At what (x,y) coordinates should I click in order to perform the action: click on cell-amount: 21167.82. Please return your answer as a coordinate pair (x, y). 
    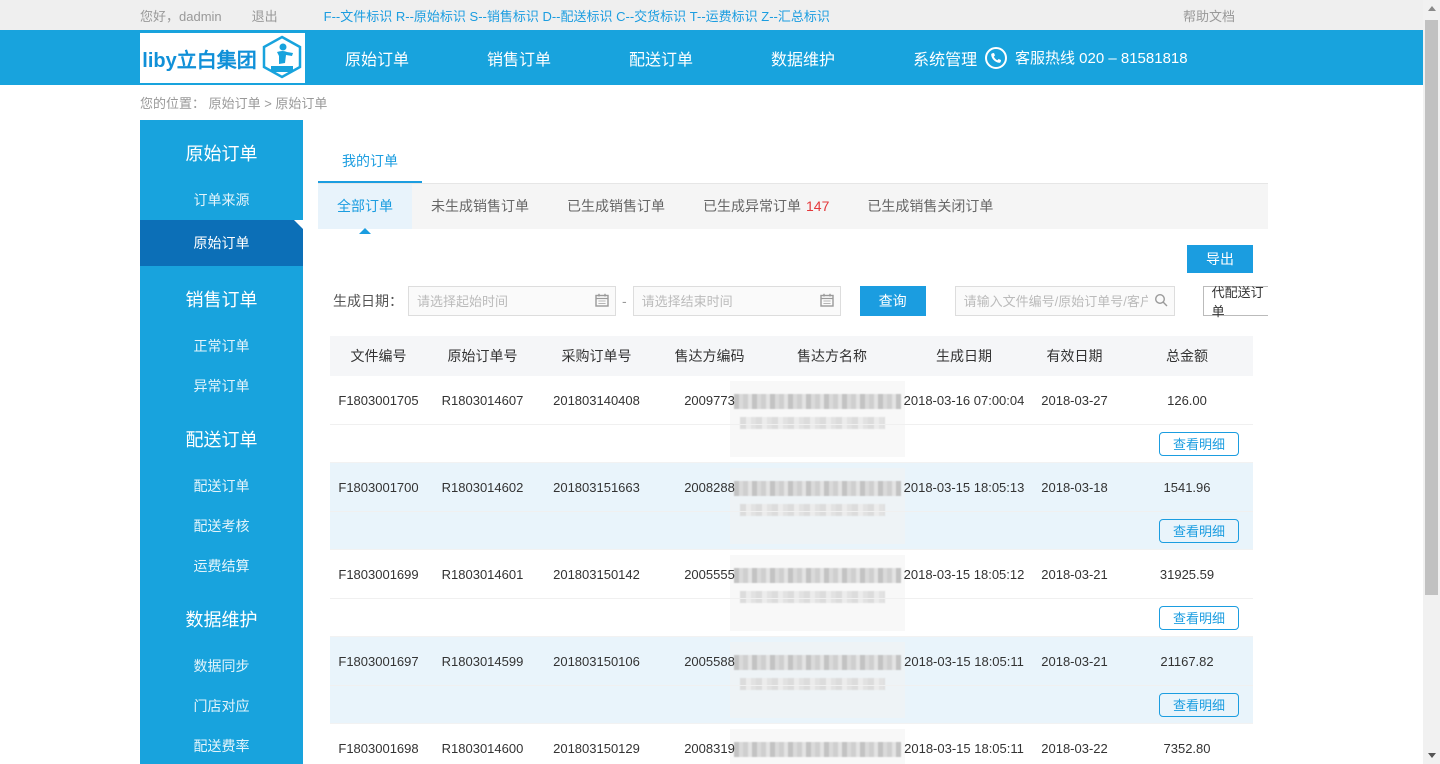
    Looking at the image, I should click on (1187, 661).